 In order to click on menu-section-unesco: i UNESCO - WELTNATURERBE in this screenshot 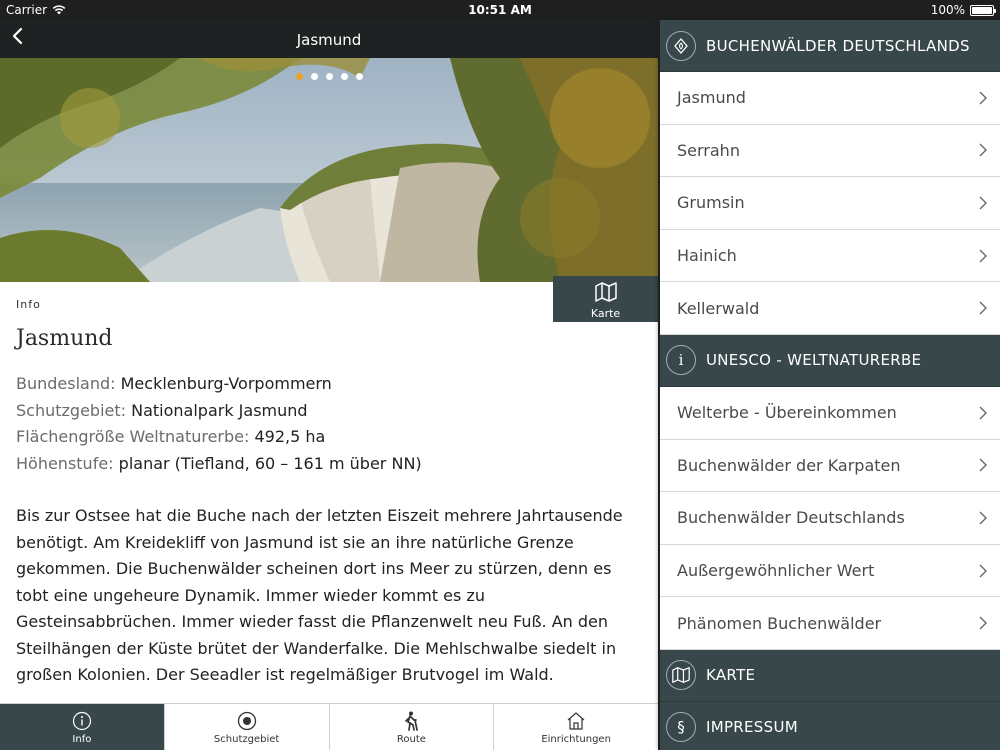, I will do `click(830, 360)`.